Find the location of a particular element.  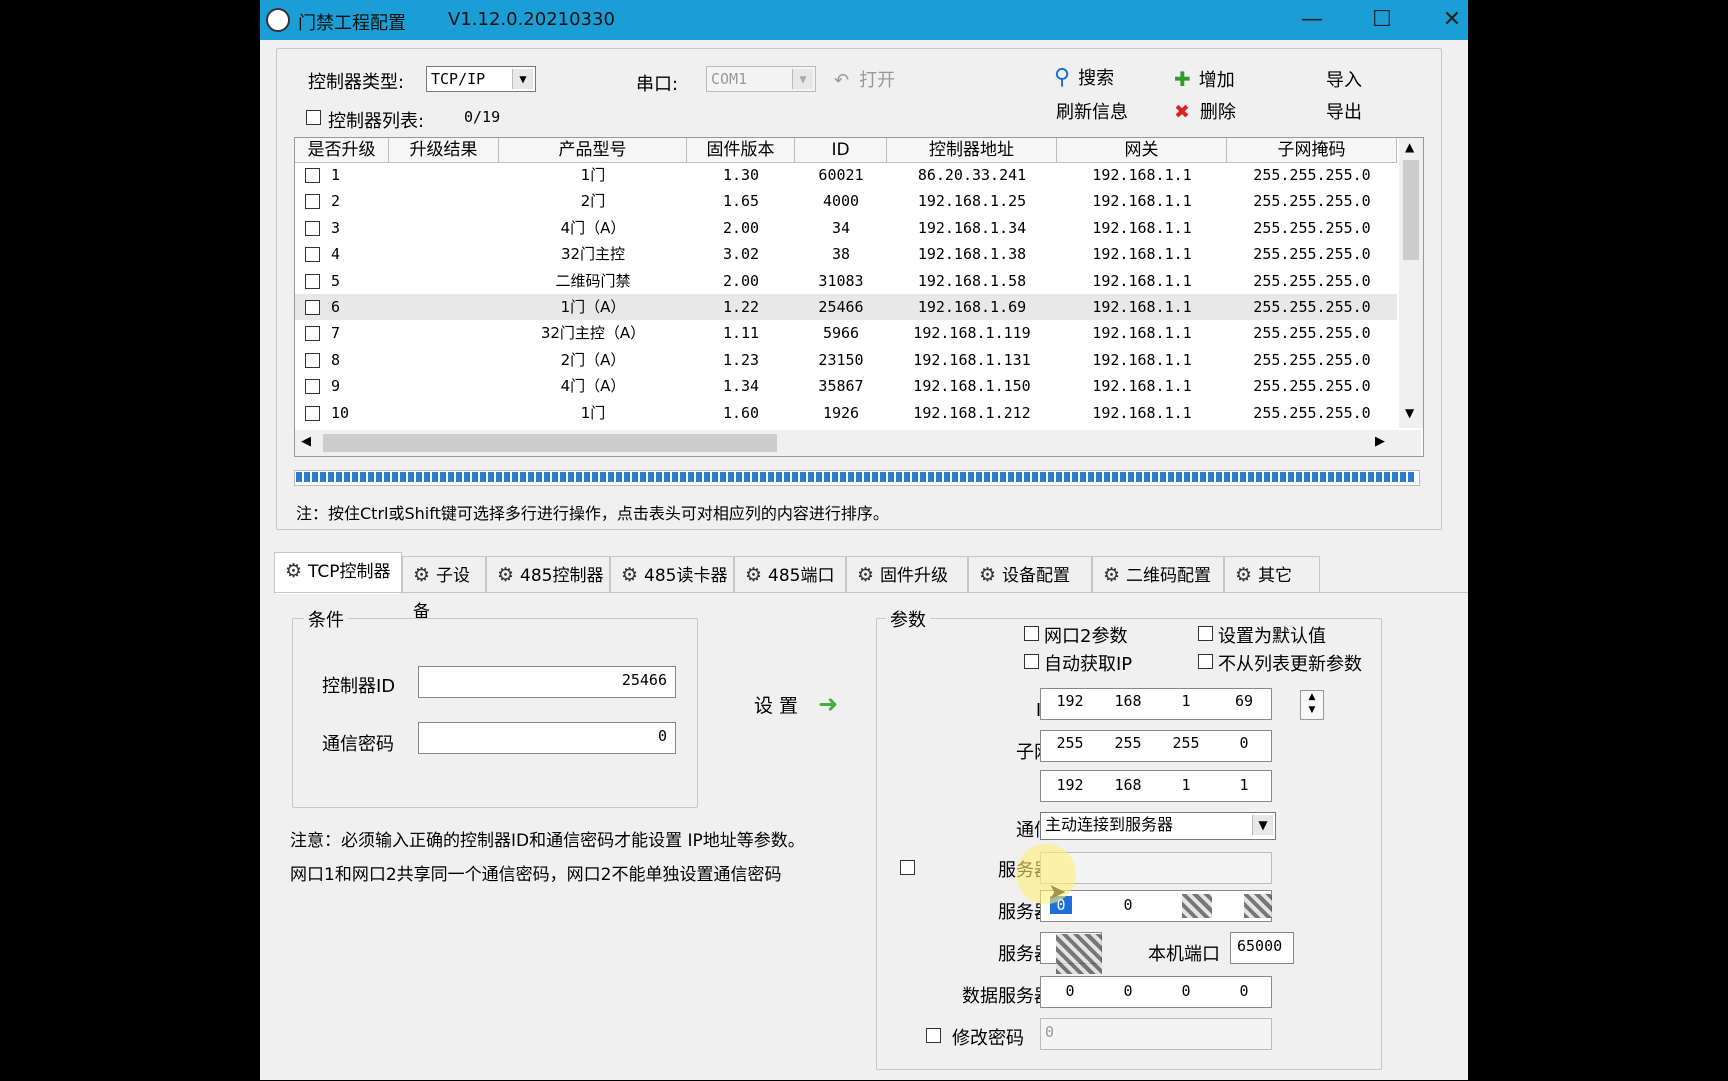

add-button: ✚ 增加 is located at coordinates (1204, 79).